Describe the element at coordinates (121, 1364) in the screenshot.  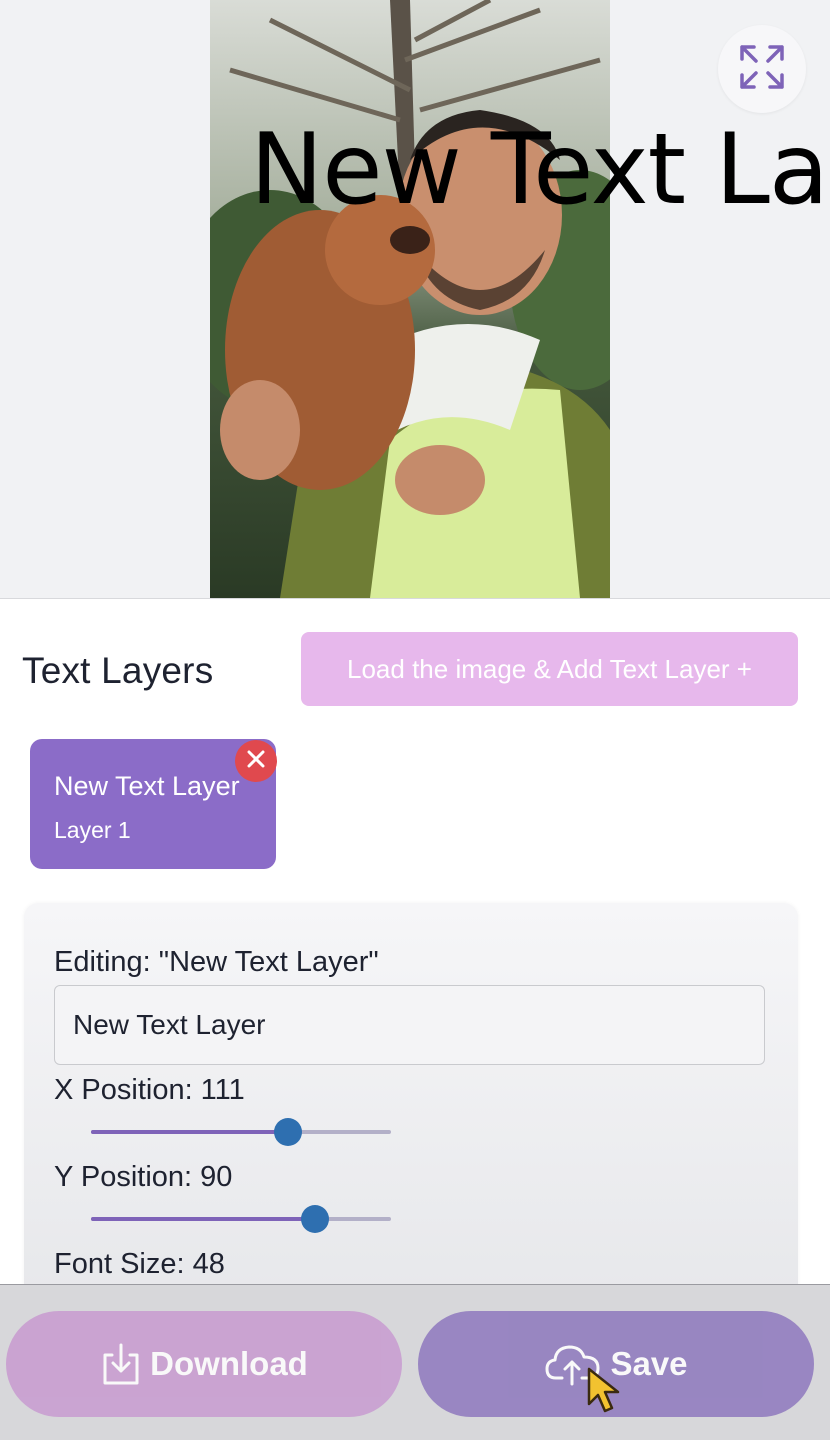
I see `download-icon` at that location.